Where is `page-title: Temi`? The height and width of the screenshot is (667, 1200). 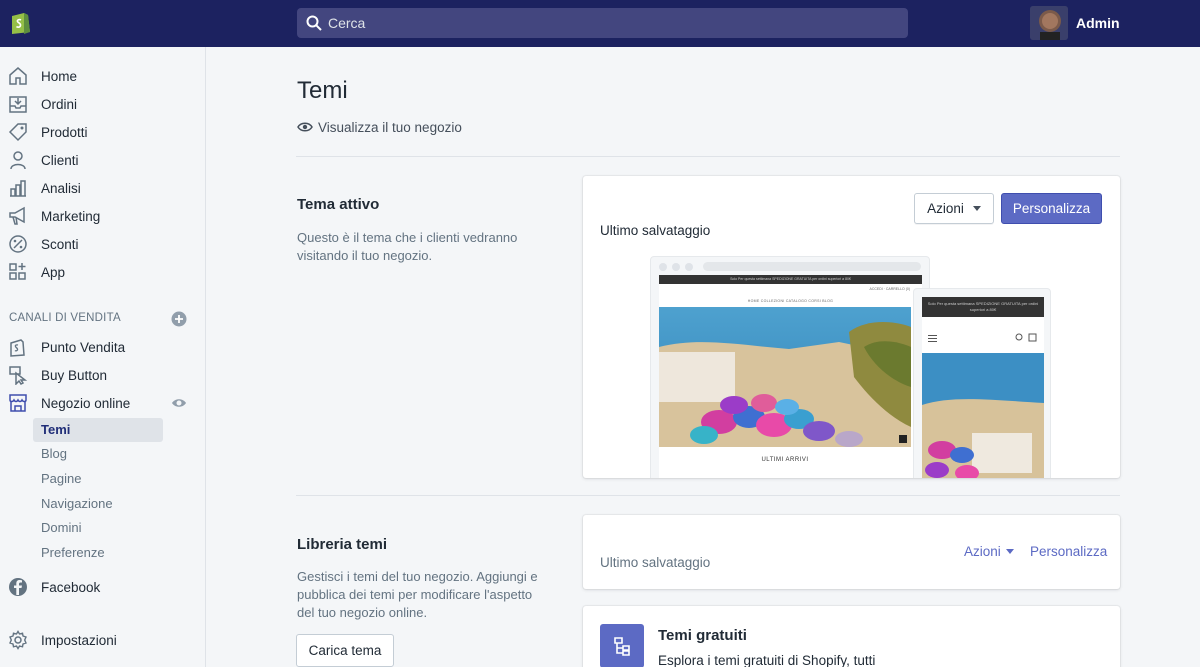
page-title: Temi is located at coordinates (322, 90).